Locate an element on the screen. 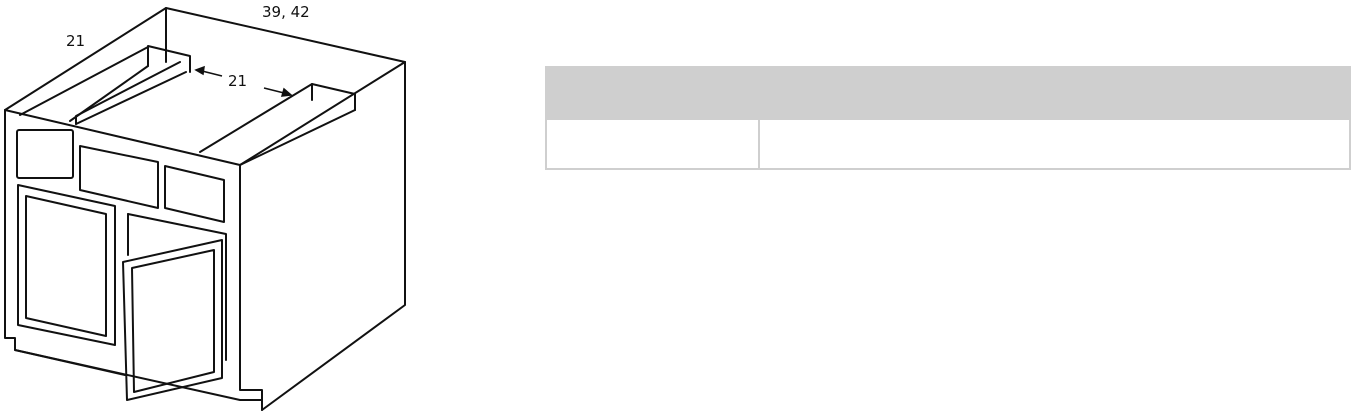  spec-table-header is located at coordinates (948, 94).